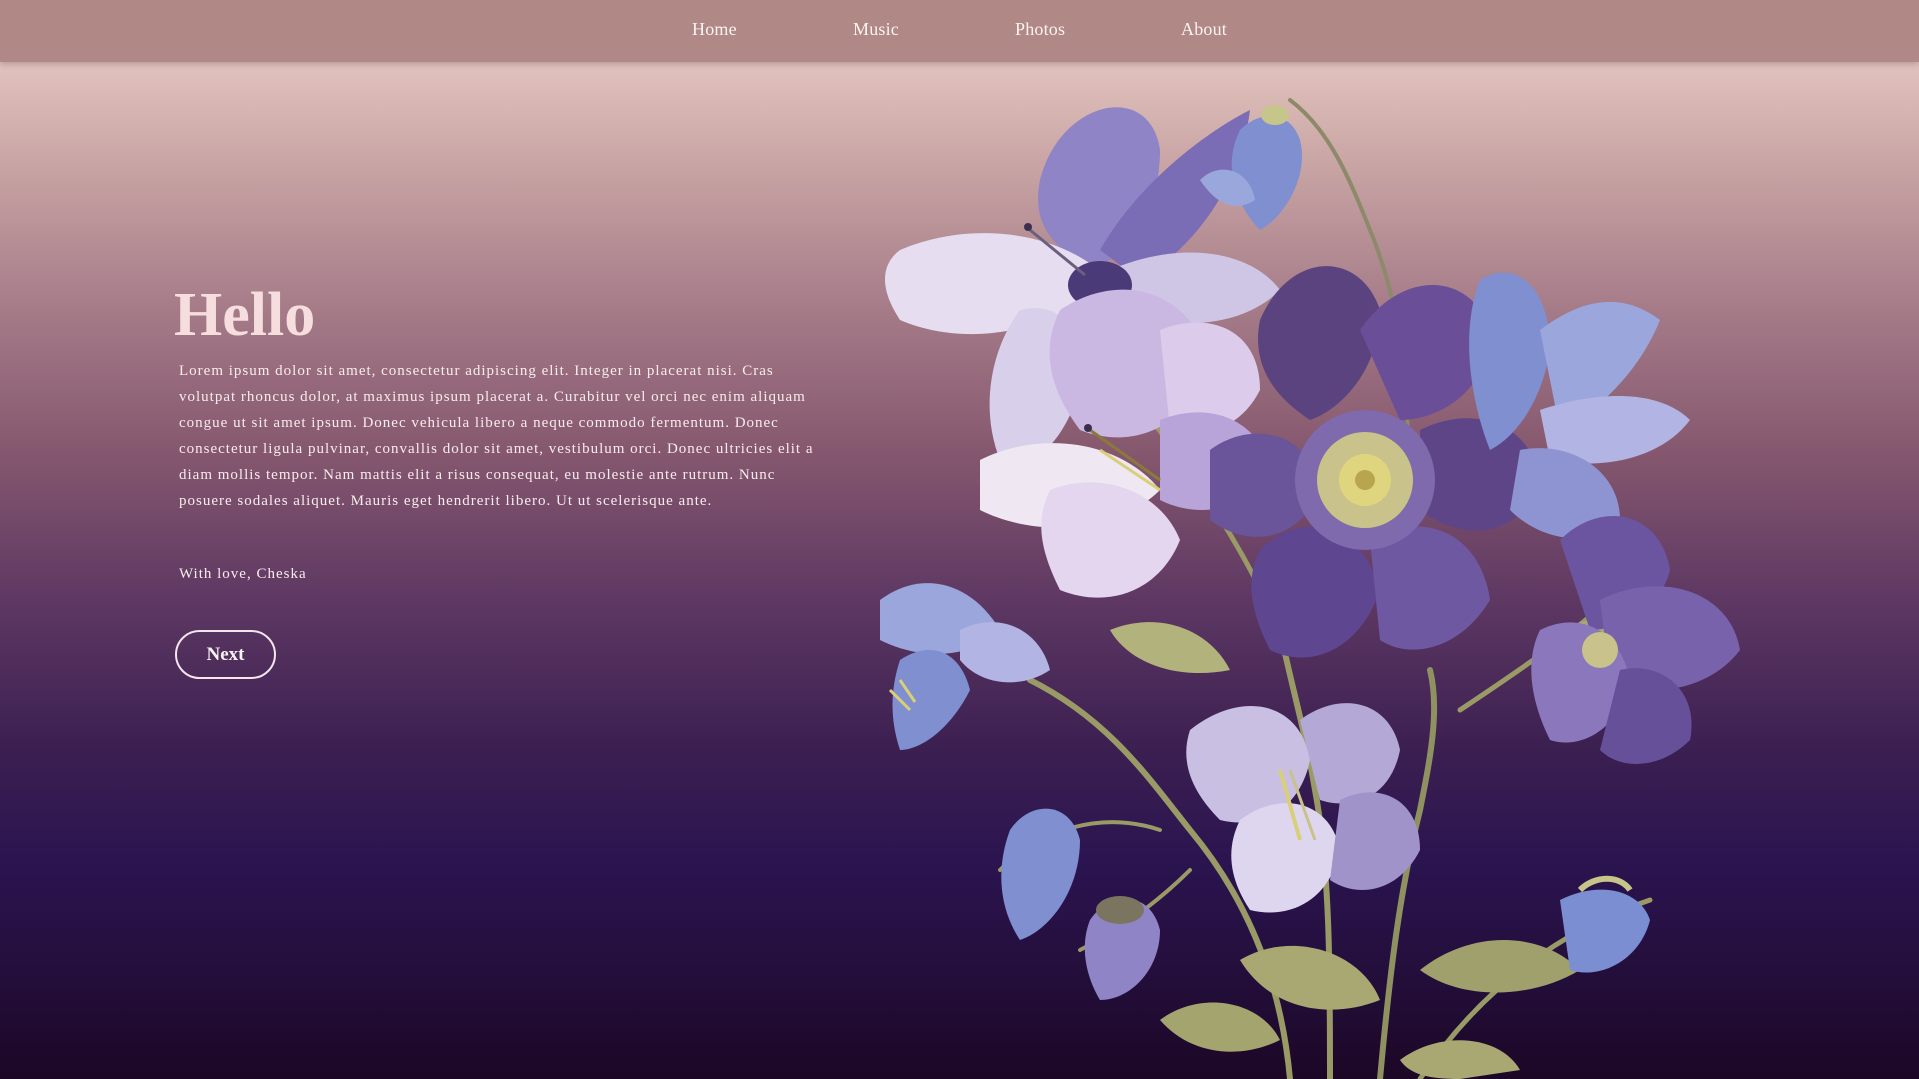 This screenshot has height=1079, width=1919. I want to click on next-button: Next, so click(225, 654).